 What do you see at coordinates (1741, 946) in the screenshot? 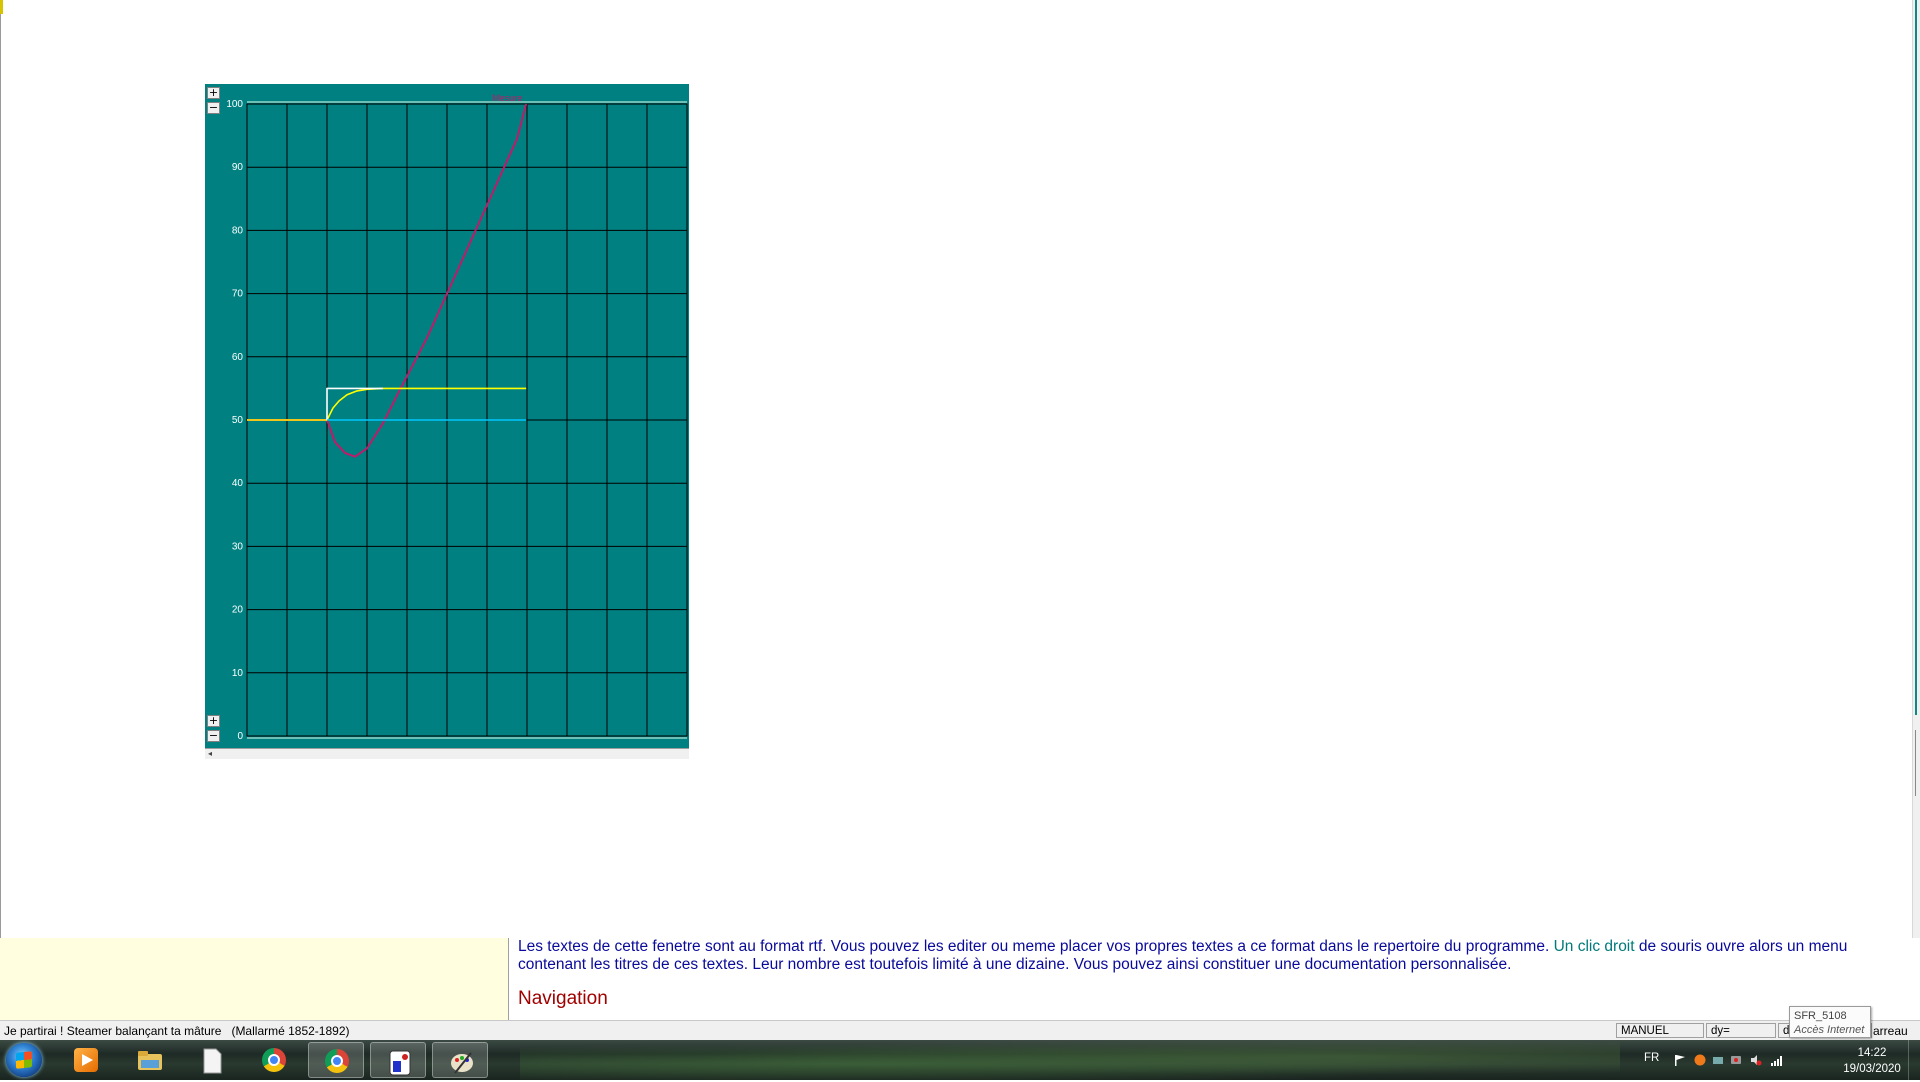
I see `info-text-part: de souris ouvre alors un menu` at bounding box center [1741, 946].